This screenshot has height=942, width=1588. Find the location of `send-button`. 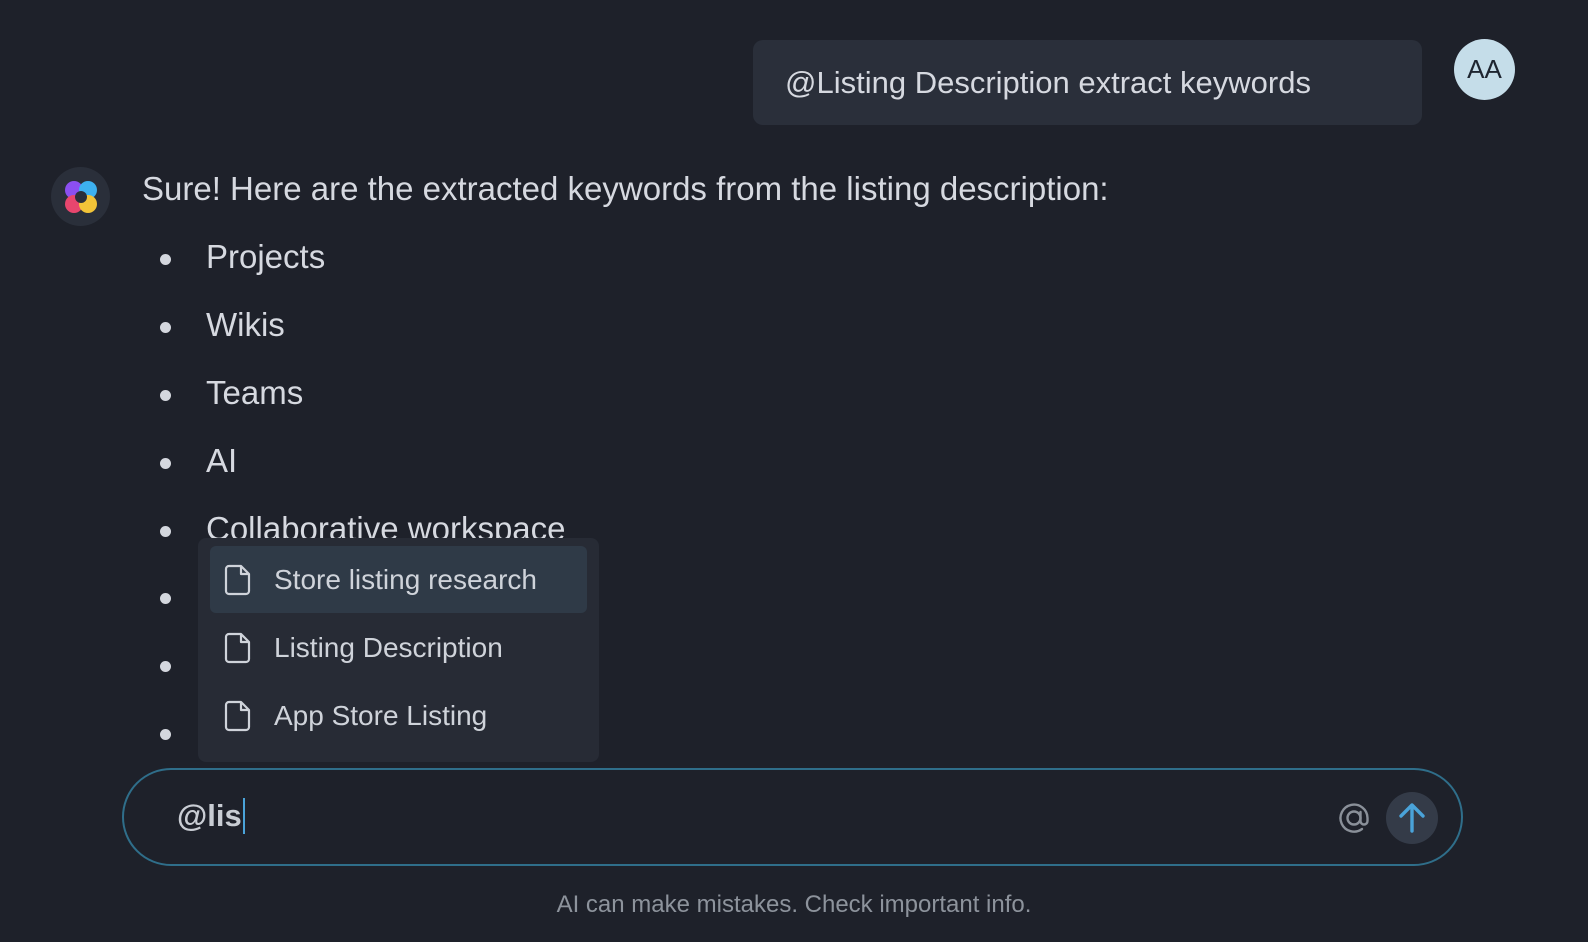

send-button is located at coordinates (1412, 818).